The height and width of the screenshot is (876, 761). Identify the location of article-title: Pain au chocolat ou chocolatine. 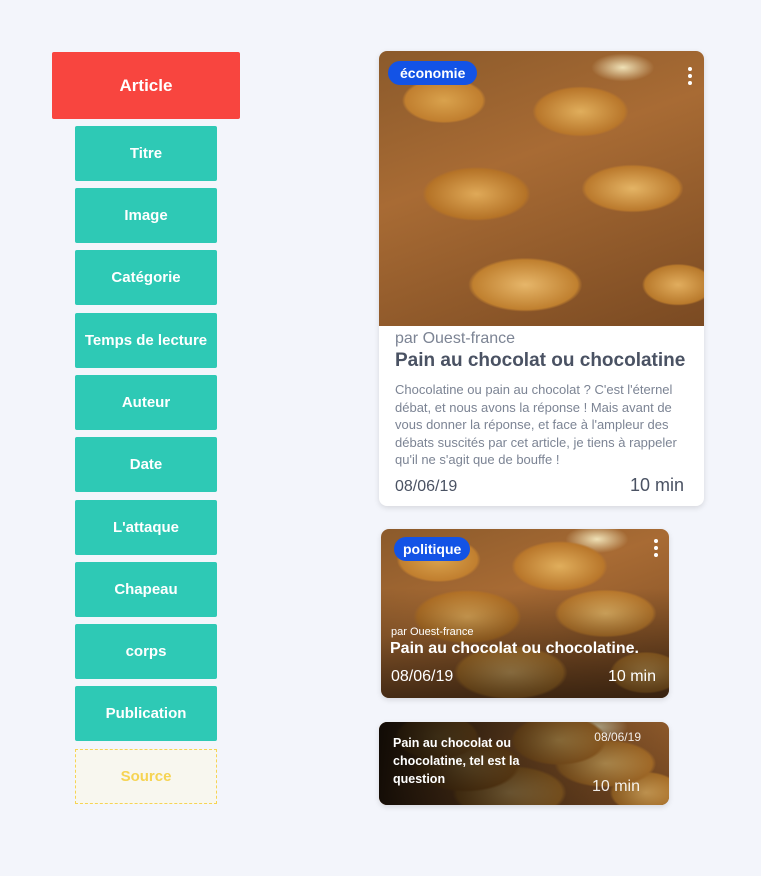
(540, 361).